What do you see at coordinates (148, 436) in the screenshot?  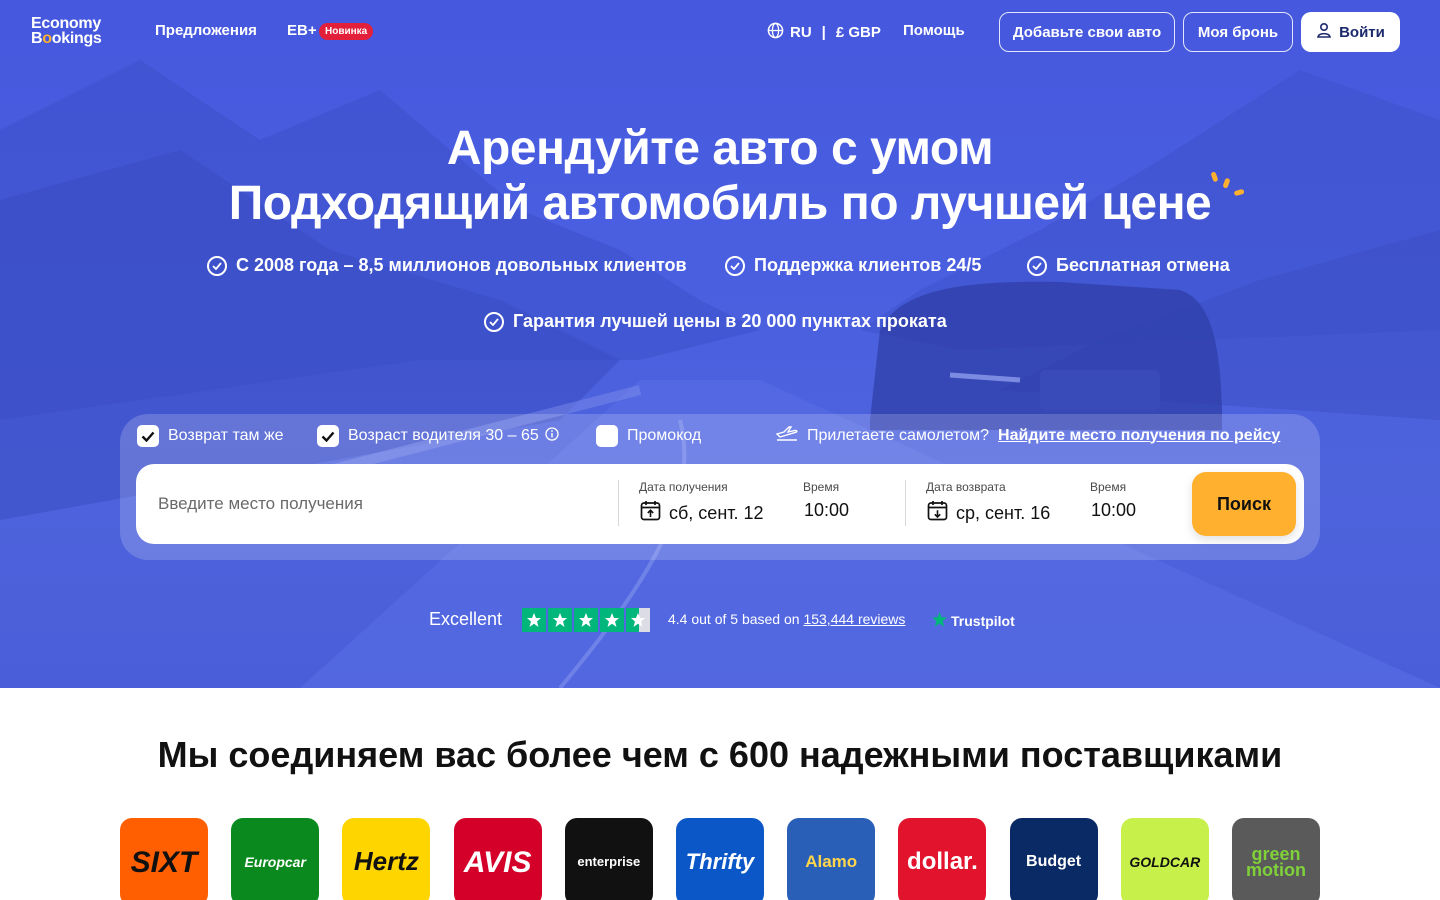 I see `return-same-checkbox` at bounding box center [148, 436].